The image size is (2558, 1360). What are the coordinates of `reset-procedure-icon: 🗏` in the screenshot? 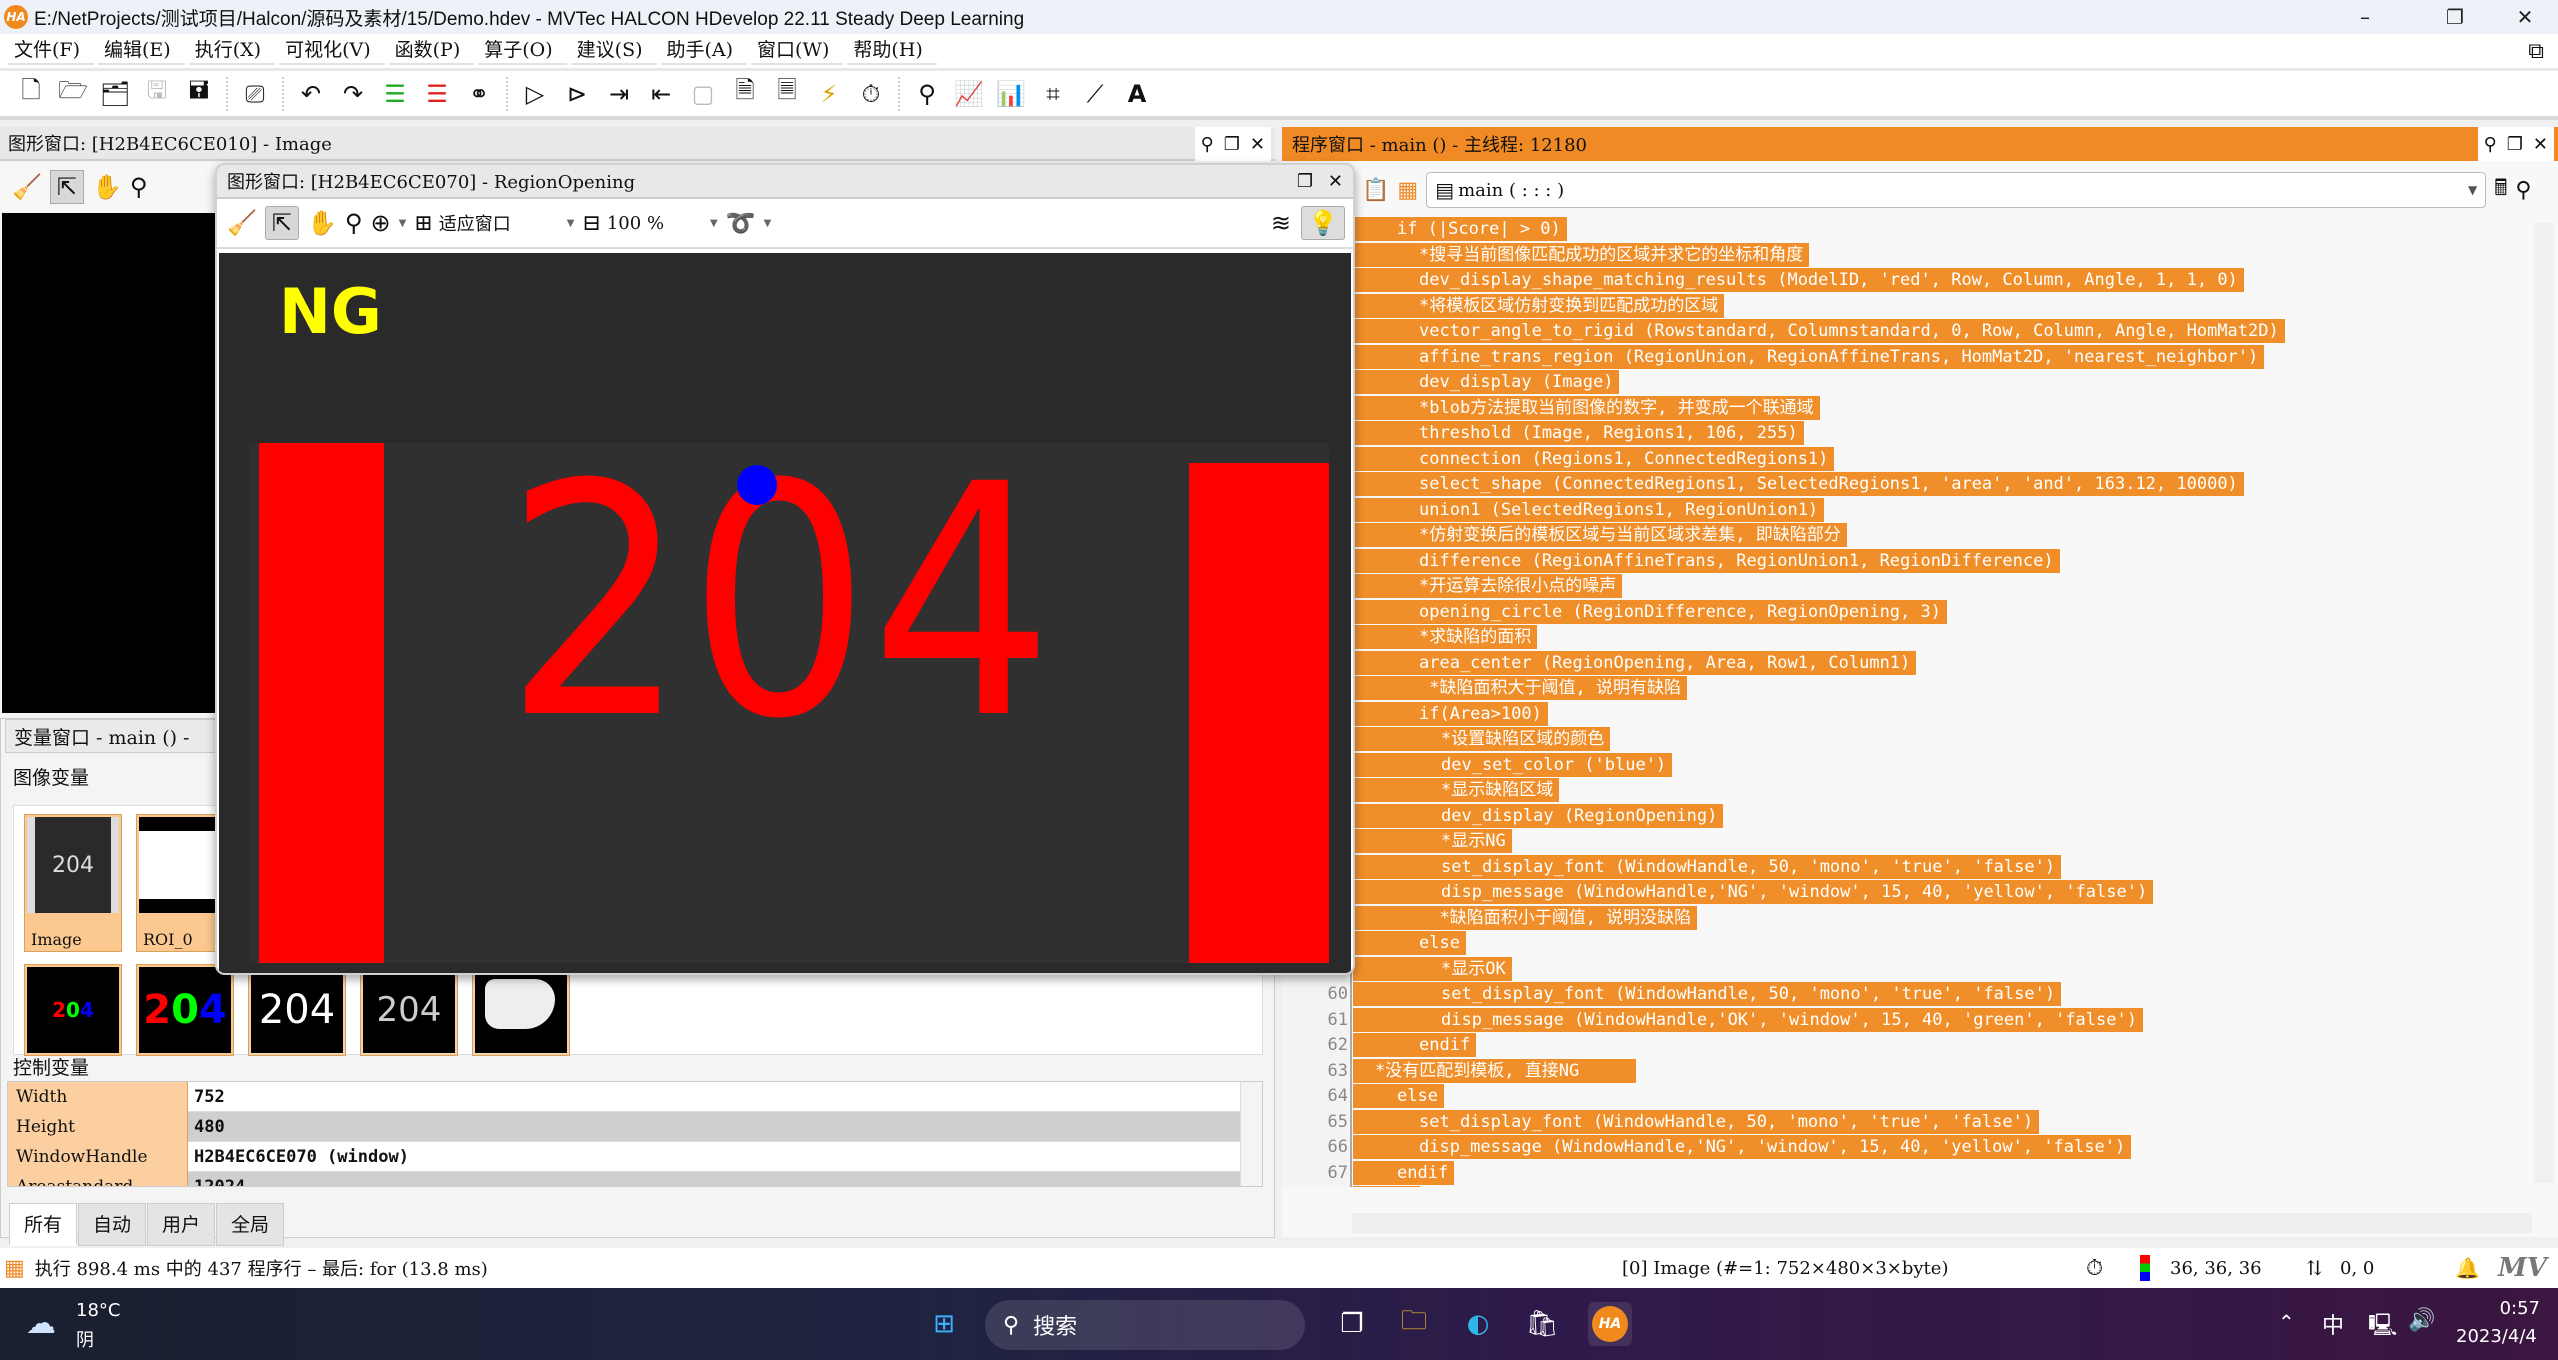 It's located at (787, 94).